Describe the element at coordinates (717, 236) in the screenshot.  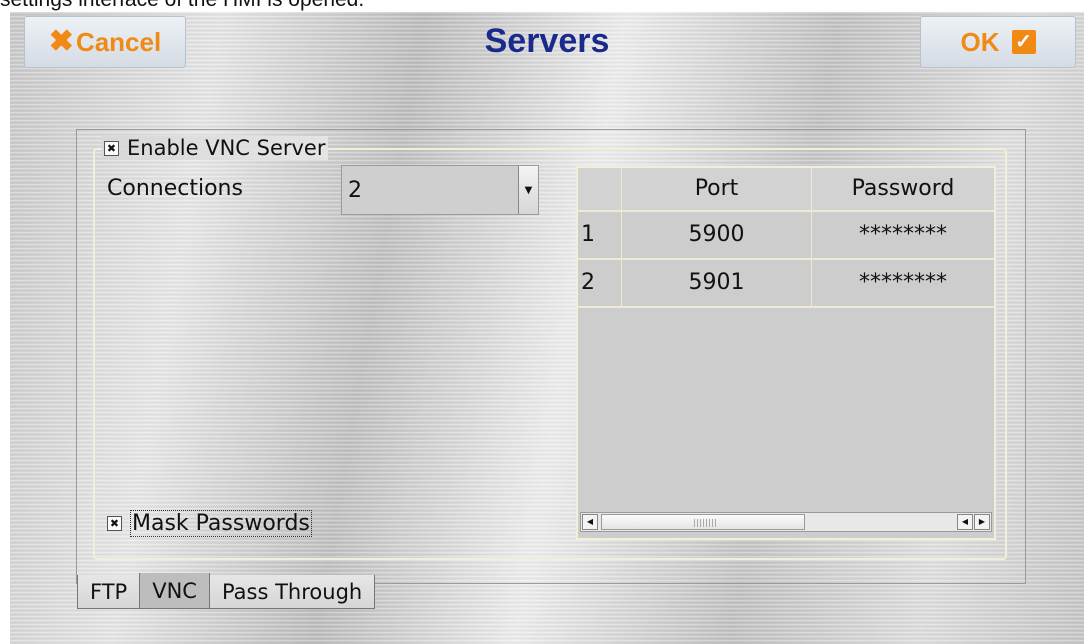
I see `port-cell: 5900` at that location.